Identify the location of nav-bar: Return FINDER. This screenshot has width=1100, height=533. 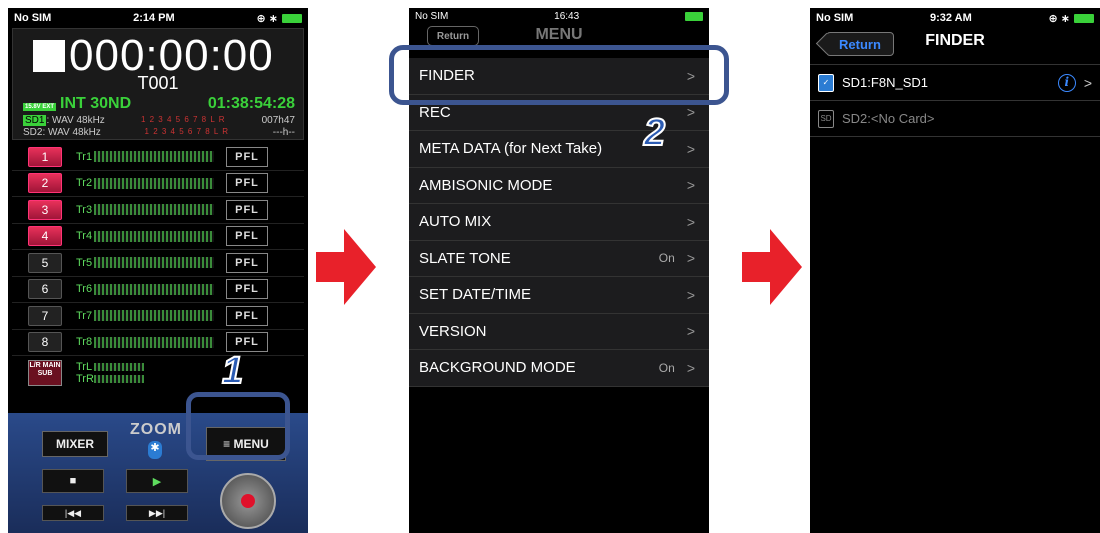
(955, 46).